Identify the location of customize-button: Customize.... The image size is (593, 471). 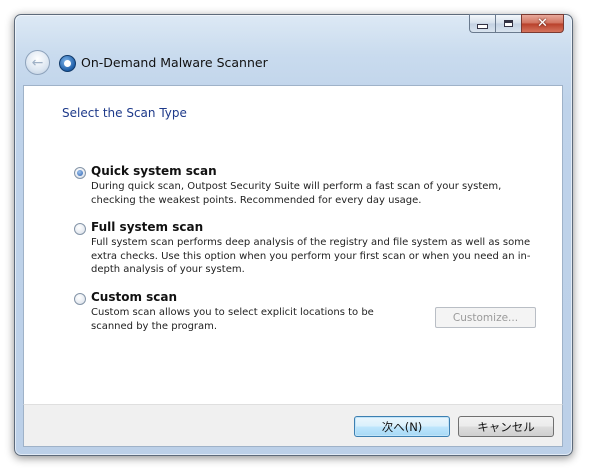
(485, 317).